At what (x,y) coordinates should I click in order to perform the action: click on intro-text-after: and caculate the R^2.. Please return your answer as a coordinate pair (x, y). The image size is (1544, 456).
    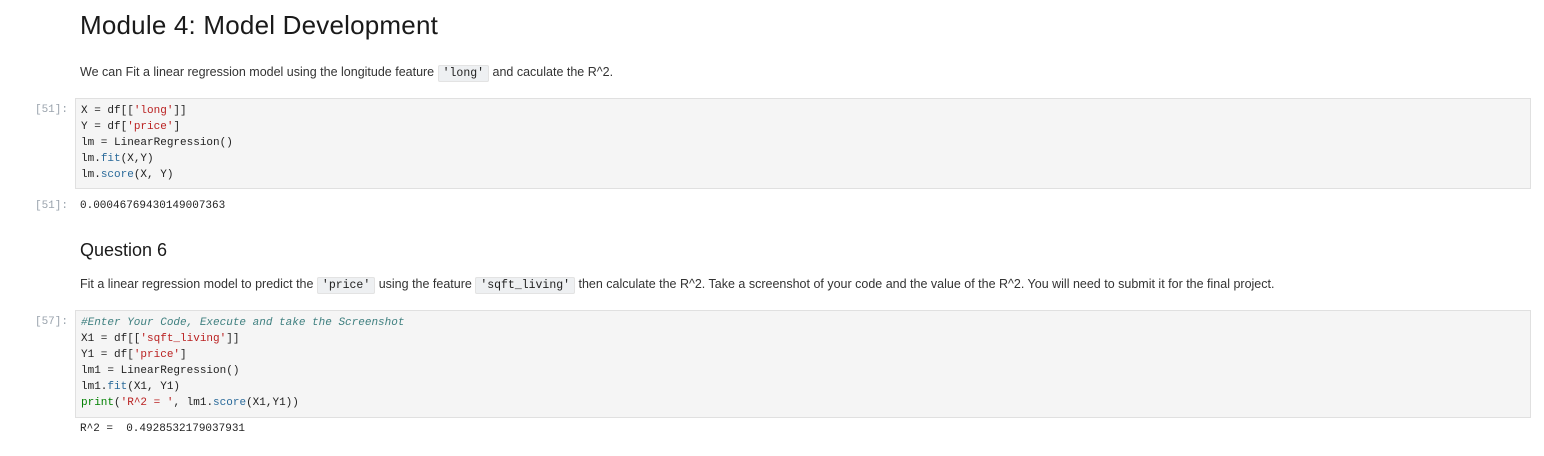
    Looking at the image, I should click on (551, 72).